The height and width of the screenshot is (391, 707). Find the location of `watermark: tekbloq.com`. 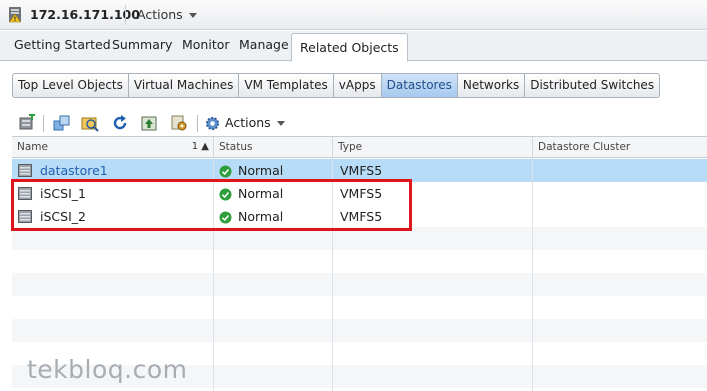

watermark: tekbloq.com is located at coordinates (107, 369).